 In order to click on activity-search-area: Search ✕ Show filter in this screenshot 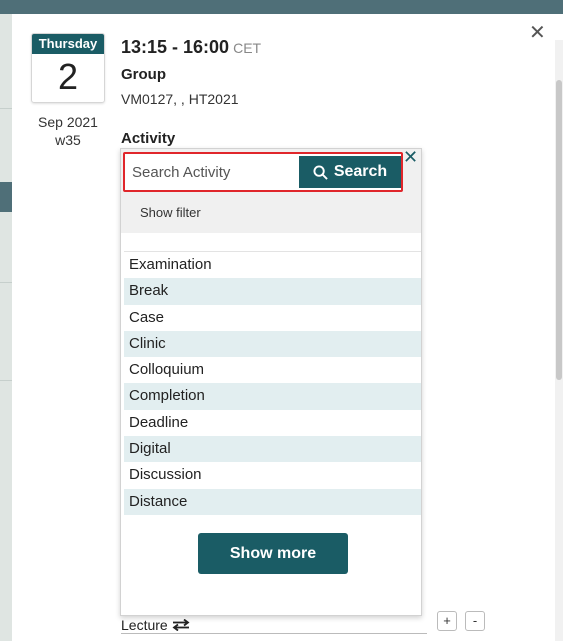, I will do `click(271, 191)`.